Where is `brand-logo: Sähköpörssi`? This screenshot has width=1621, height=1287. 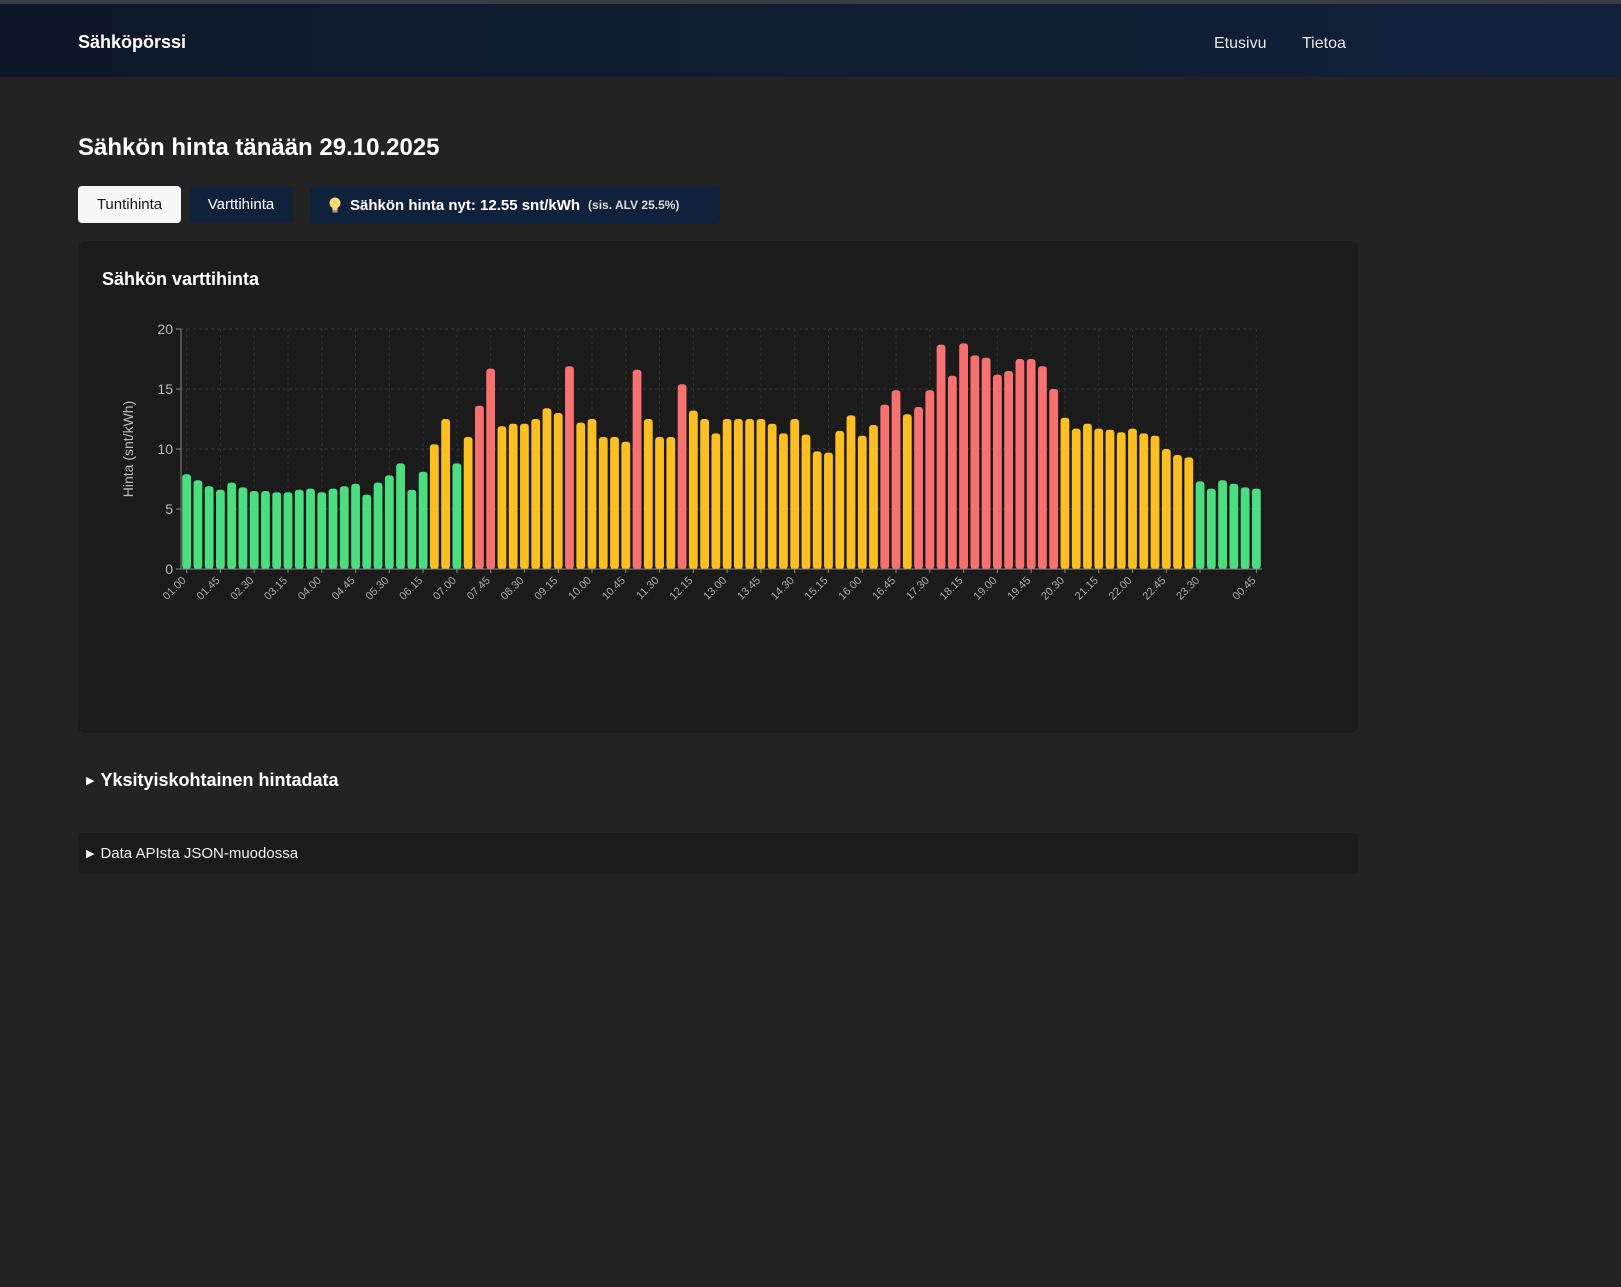
brand-logo: Sähköpörssi is located at coordinates (132, 42).